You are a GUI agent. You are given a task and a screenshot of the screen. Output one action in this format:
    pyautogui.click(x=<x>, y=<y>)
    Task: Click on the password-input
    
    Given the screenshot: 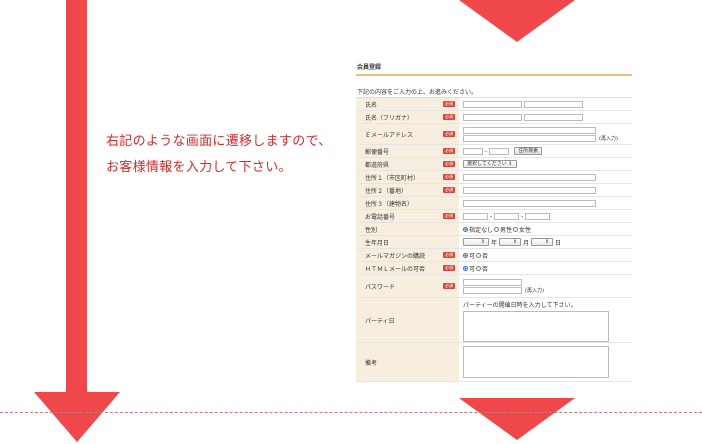 What is the action you would take?
    pyautogui.click(x=492, y=282)
    